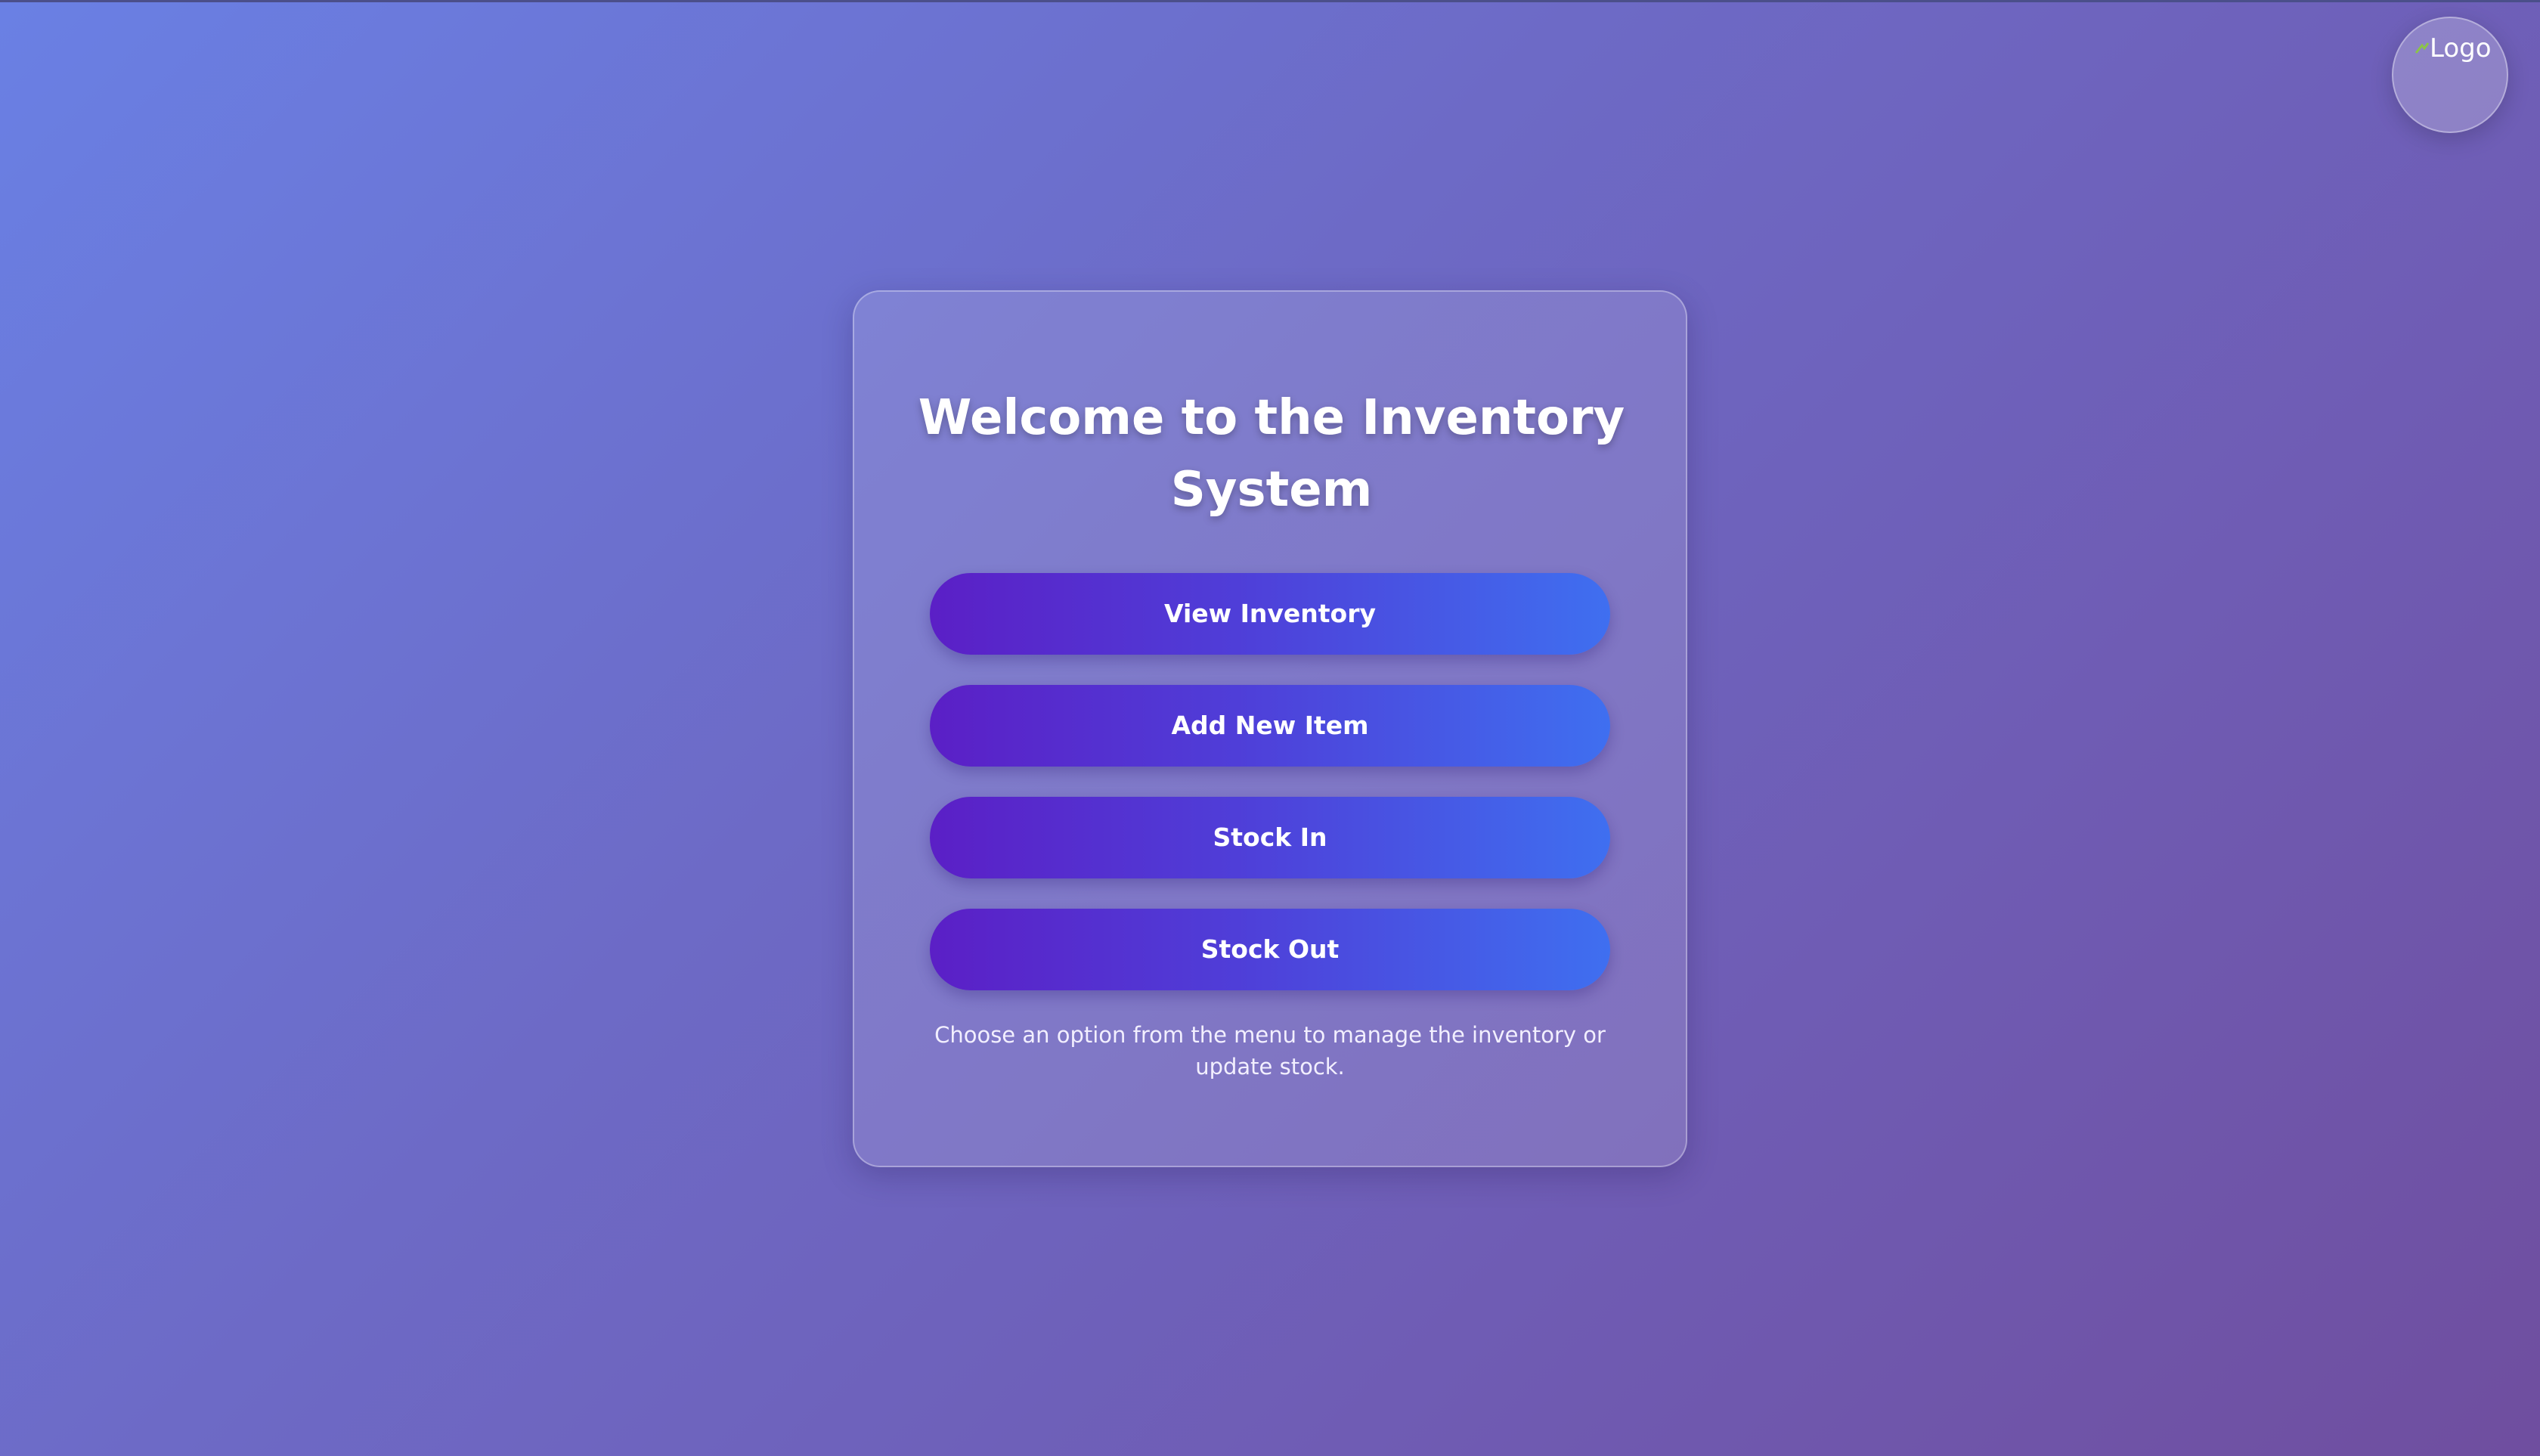 The height and width of the screenshot is (1456, 2540). What do you see at coordinates (2461, 49) in the screenshot?
I see `logo-alt-text: Logo` at bounding box center [2461, 49].